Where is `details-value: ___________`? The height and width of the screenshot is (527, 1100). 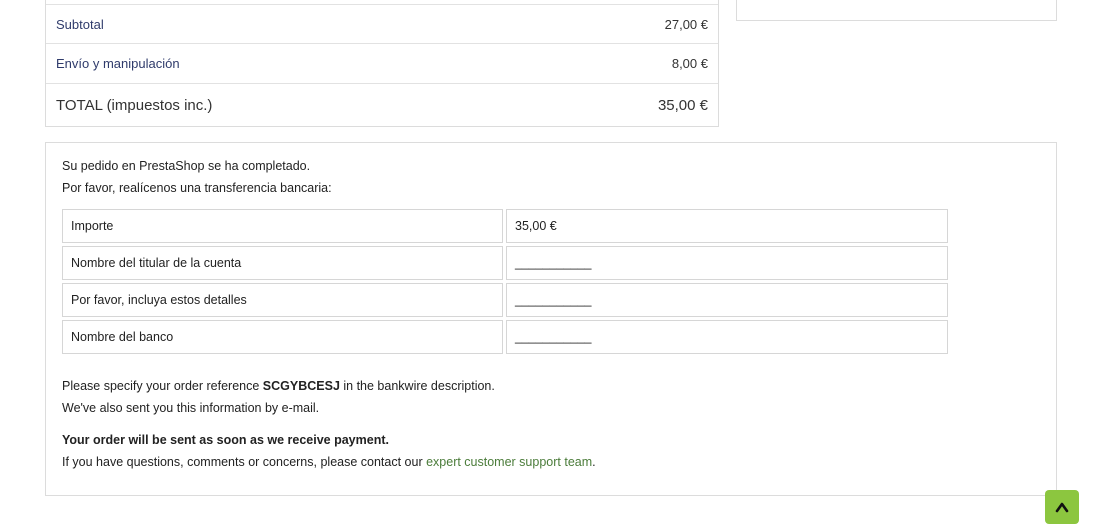 details-value: ___________ is located at coordinates (727, 300).